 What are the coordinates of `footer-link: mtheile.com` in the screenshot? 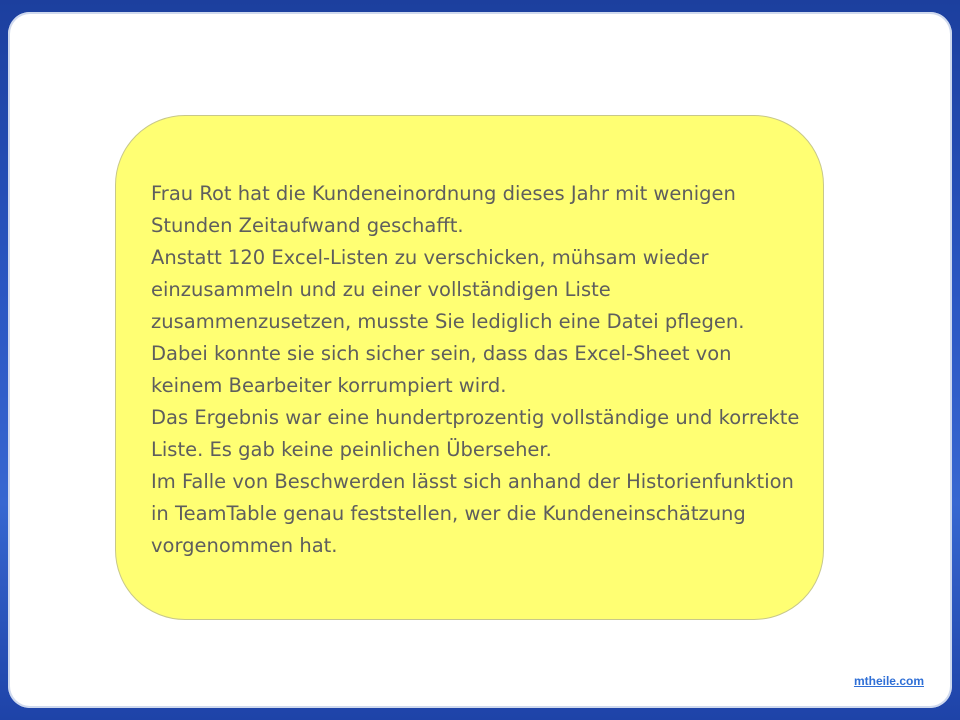 It's located at (889, 681).